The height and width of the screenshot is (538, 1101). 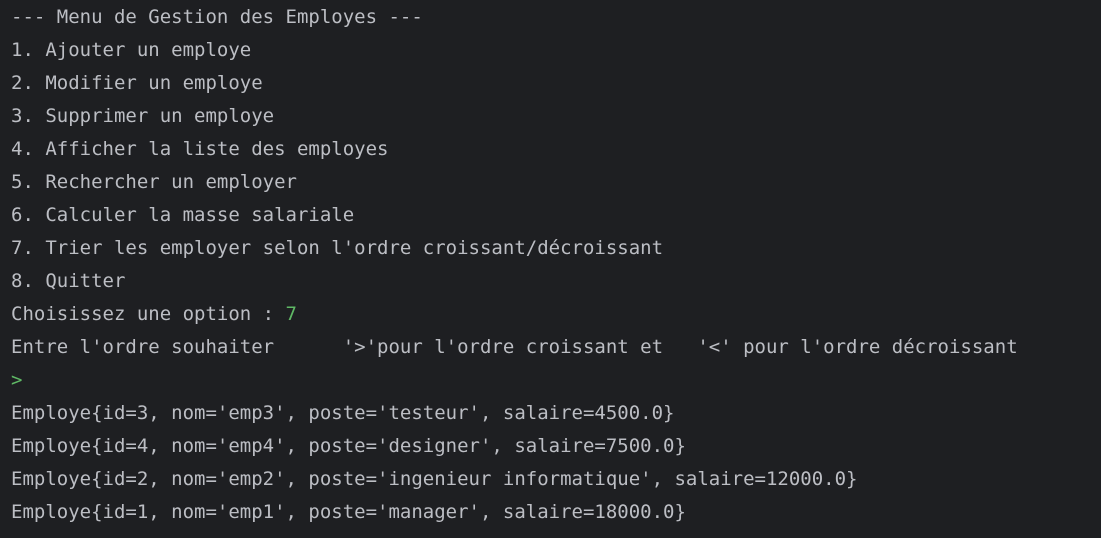 What do you see at coordinates (137, 83) in the screenshot?
I see `menu-item-modifier: 2. Modifier un employe` at bounding box center [137, 83].